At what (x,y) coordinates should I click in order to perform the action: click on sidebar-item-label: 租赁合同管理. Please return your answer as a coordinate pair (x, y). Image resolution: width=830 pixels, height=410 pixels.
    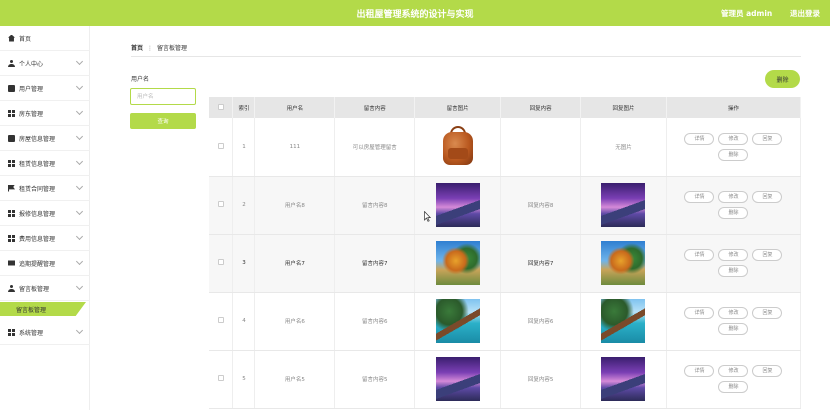
    Looking at the image, I should click on (37, 189).